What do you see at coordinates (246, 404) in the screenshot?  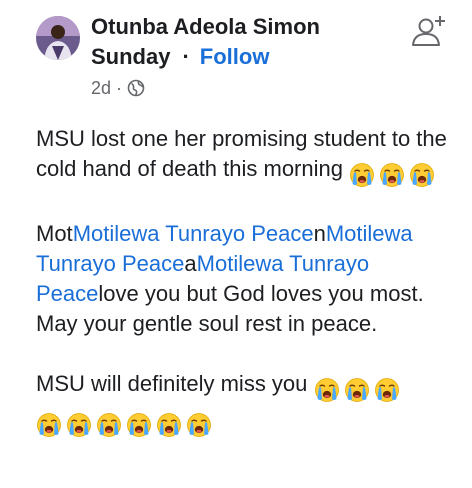 I see `post-paragraph-3: MSU will definitely miss you` at bounding box center [246, 404].